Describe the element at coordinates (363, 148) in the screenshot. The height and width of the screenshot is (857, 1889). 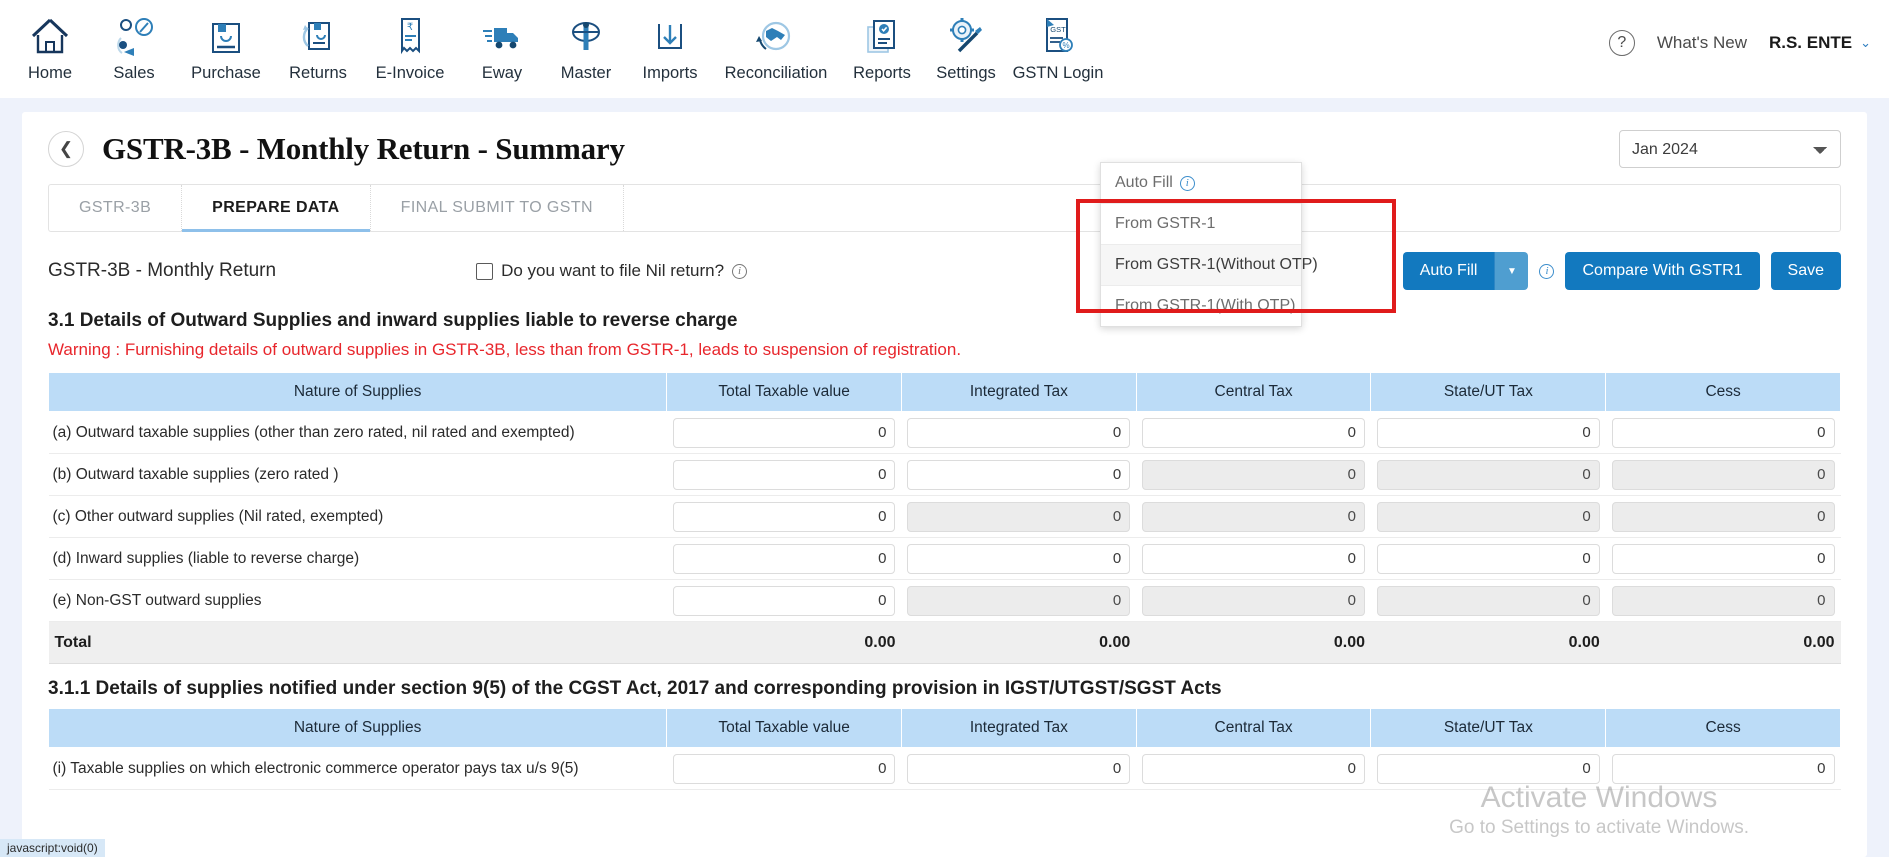
I see `page-title: GSTR-3B - Monthly Return - Summary` at that location.